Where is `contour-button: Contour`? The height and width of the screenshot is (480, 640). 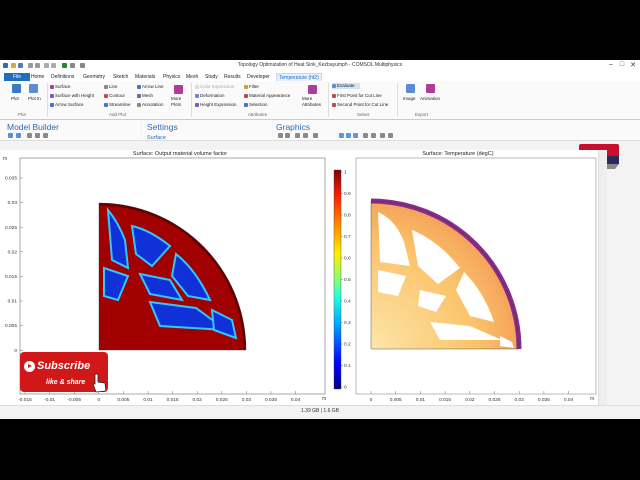
contour-button: Contour is located at coordinates (114, 96).